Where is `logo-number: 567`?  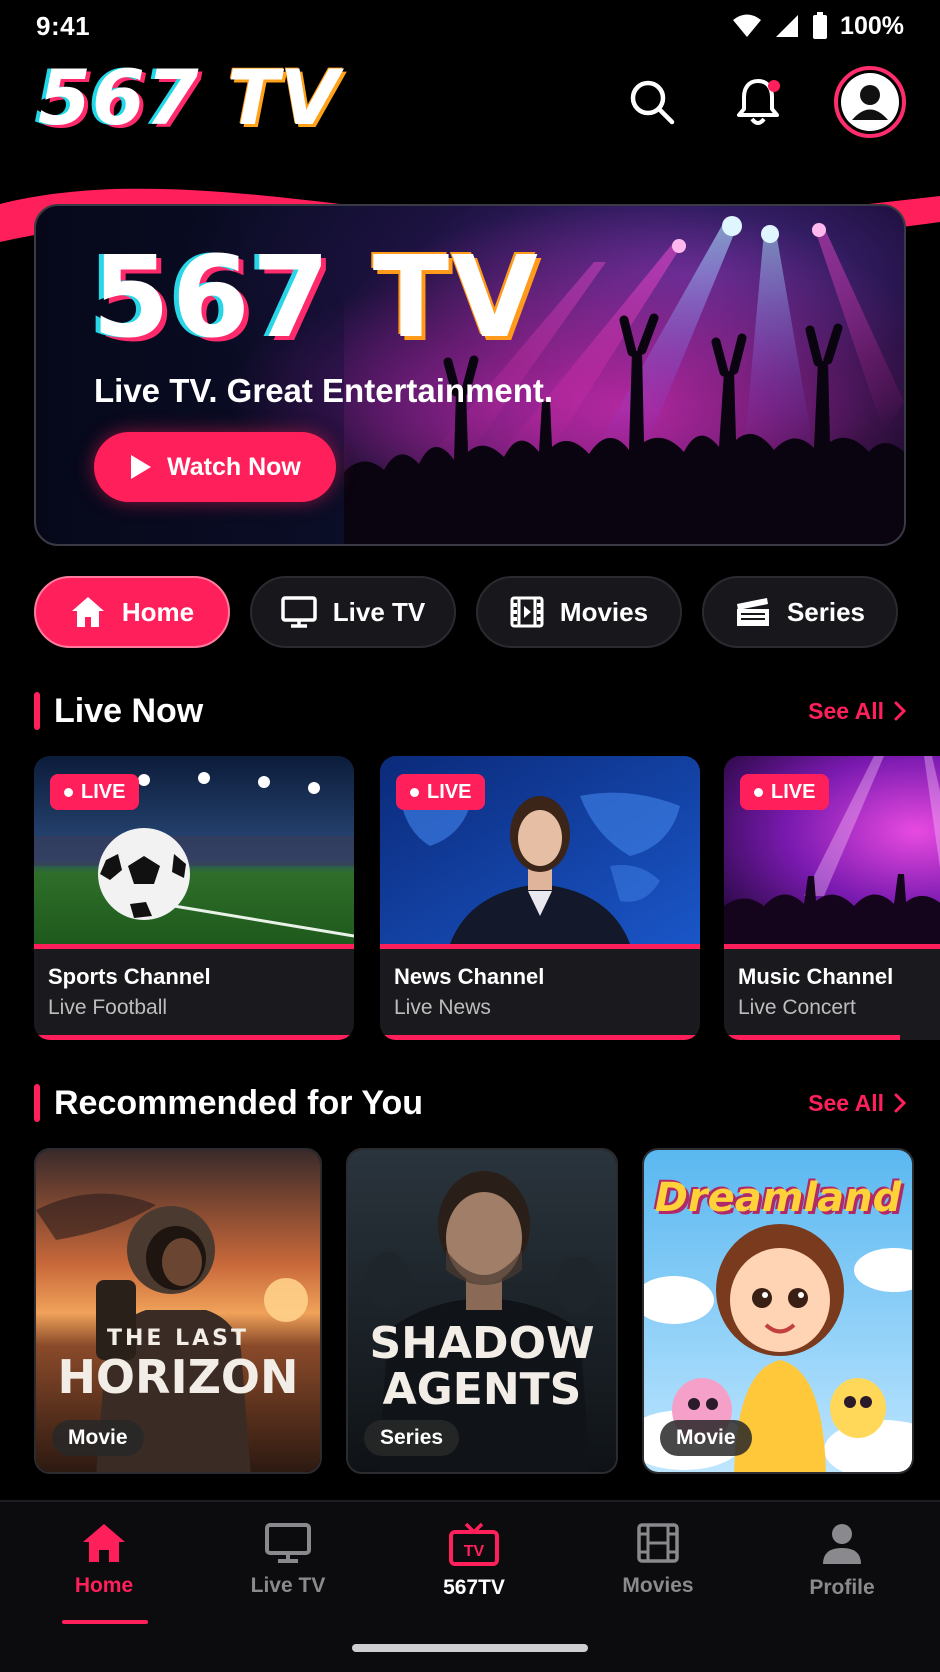
logo-number: 567 is located at coordinates (119, 97).